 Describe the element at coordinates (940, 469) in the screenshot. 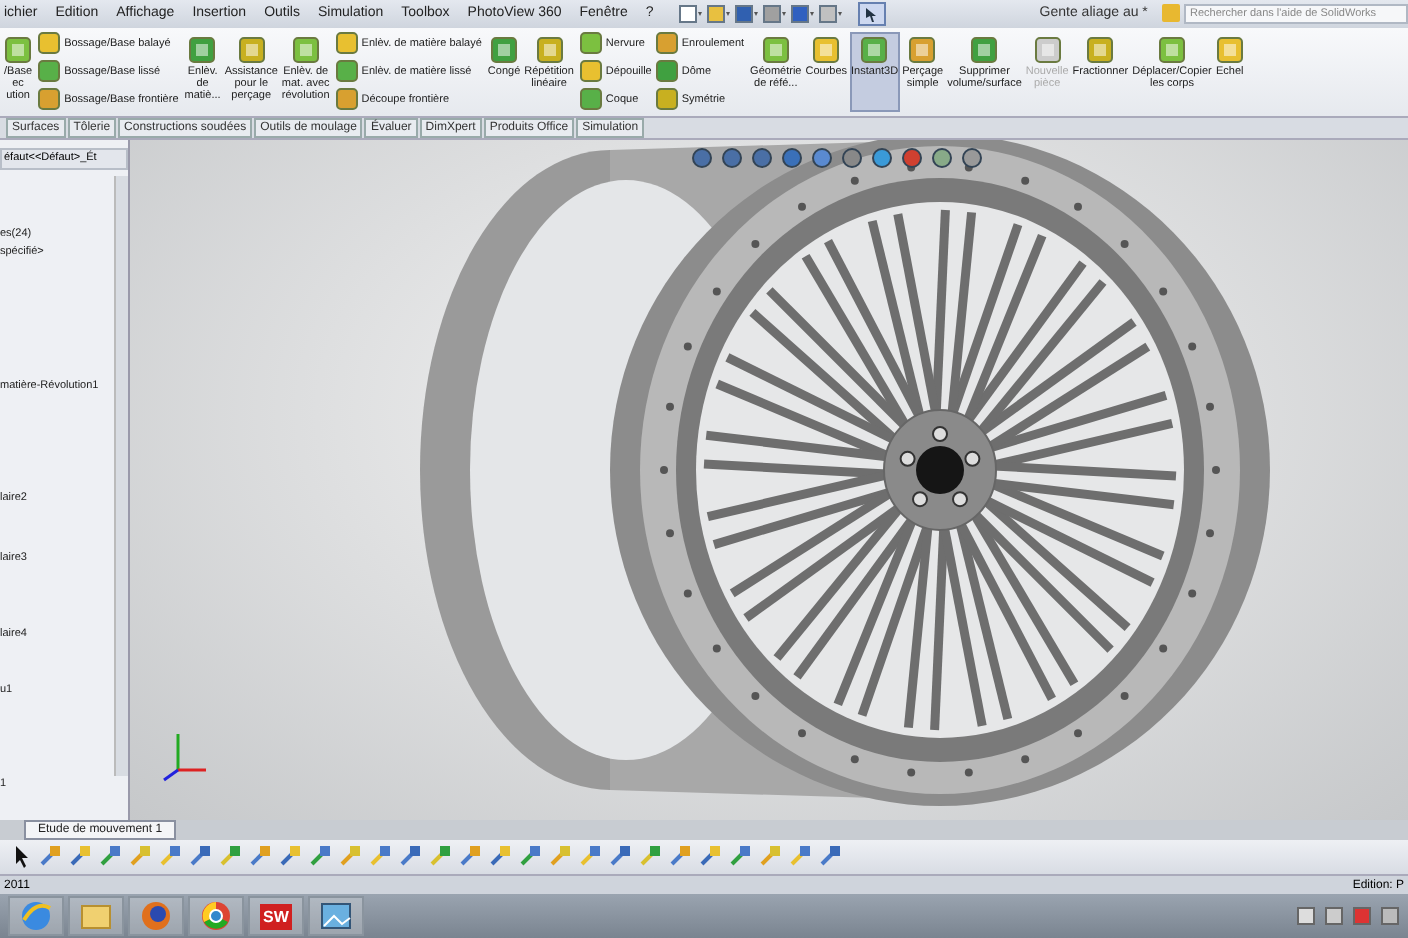

I see `wheel-hub-drawing` at that location.